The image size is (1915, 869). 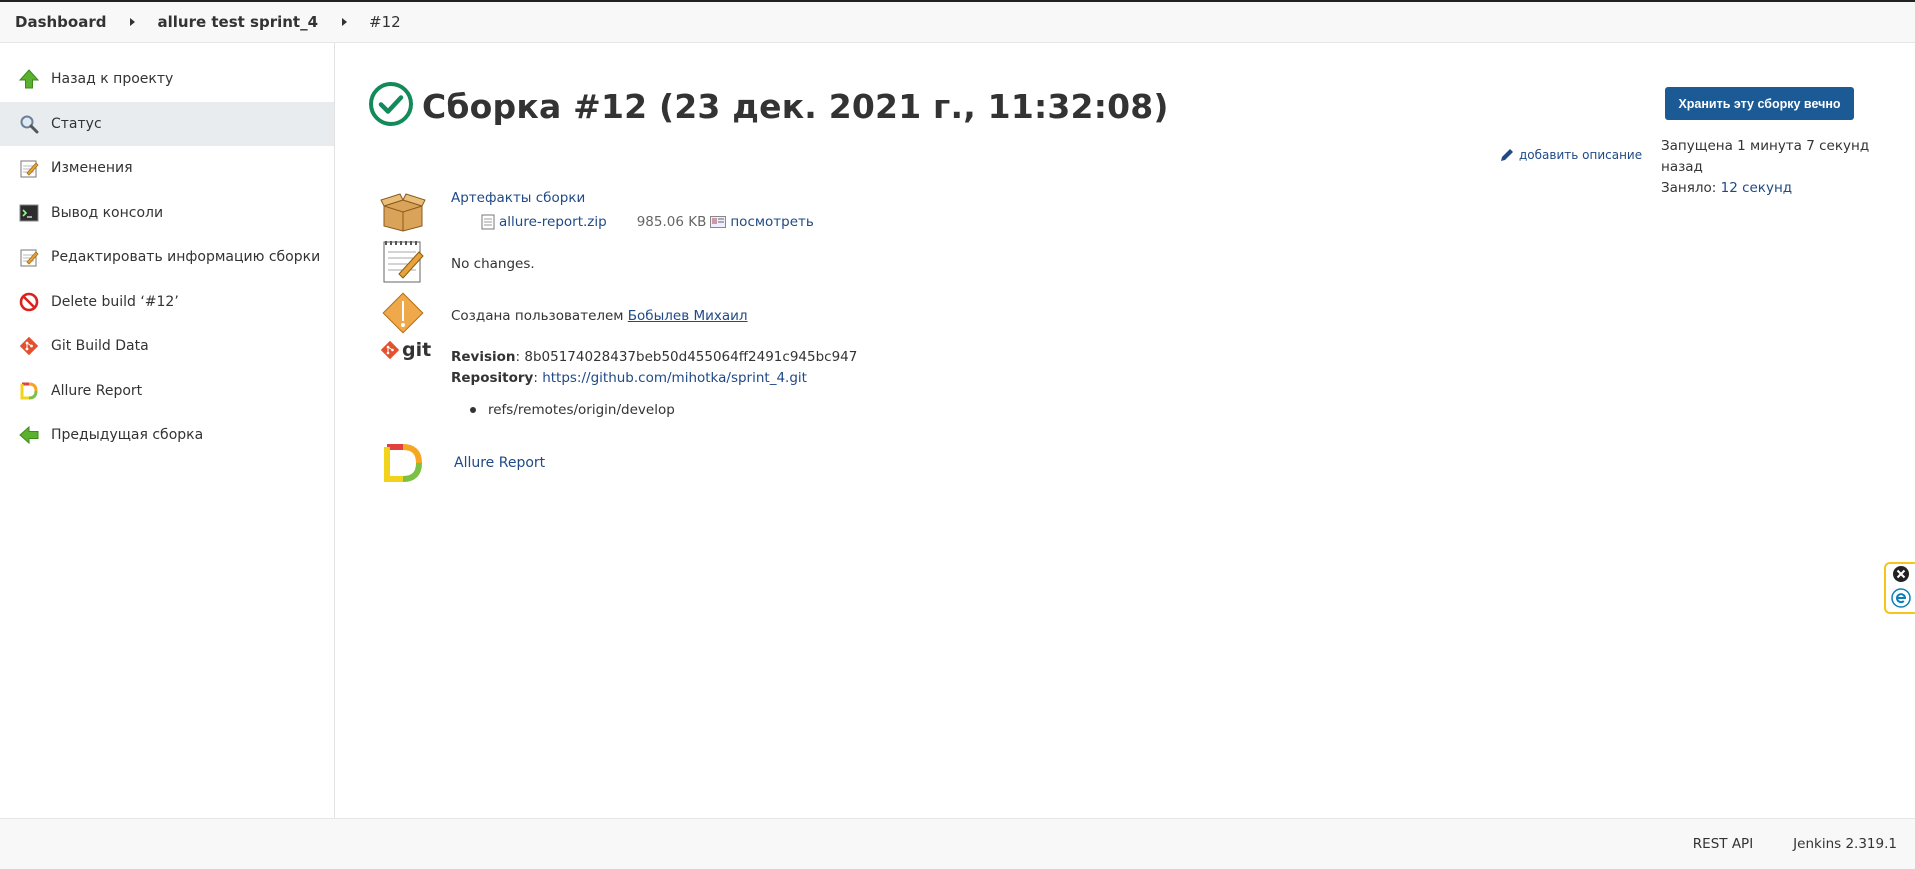 What do you see at coordinates (29, 124) in the screenshot?
I see `search-icon` at bounding box center [29, 124].